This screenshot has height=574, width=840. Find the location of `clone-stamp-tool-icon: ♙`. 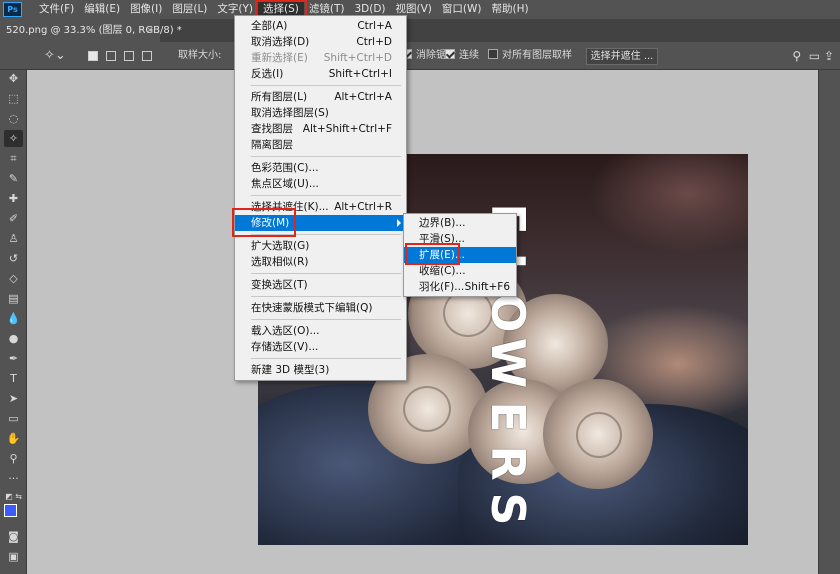

clone-stamp-tool-icon: ♙ is located at coordinates (13, 238).